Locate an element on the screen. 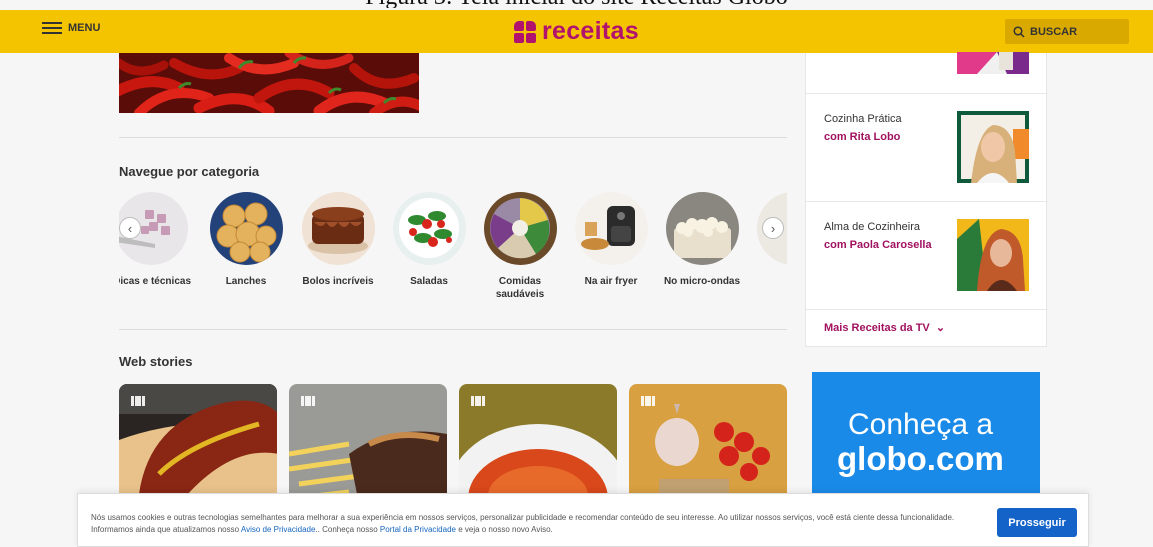  search-icon is located at coordinates (1019, 31).